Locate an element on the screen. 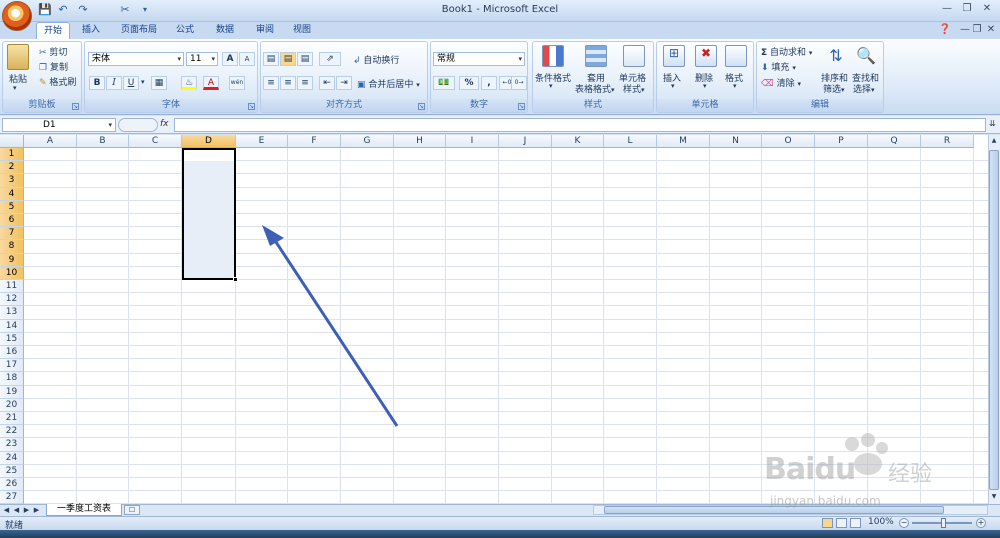 The height and width of the screenshot is (538, 1000). baidu-watermark: Baidu 经验 jingyan.baidu.com is located at coordinates (860, 475).